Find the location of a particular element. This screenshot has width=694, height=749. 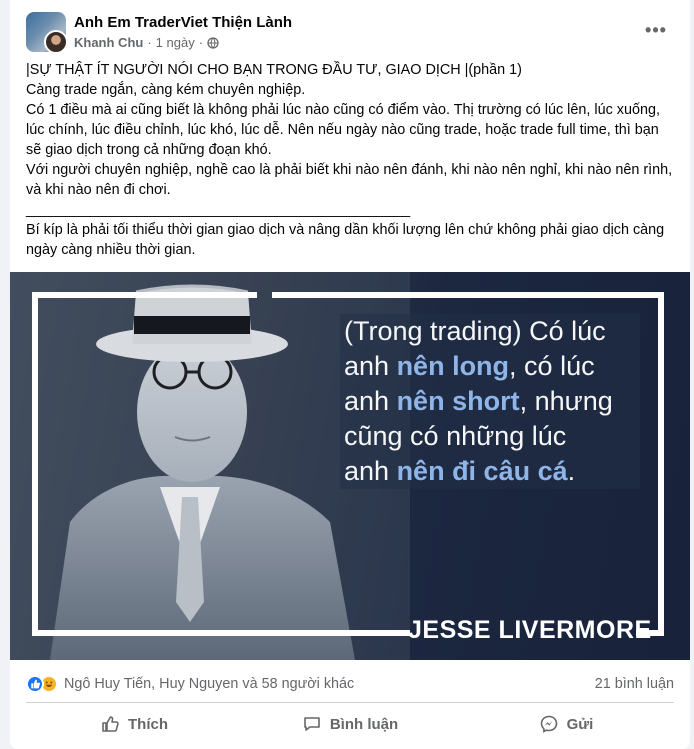

quote-line: anh nên short, nhưng is located at coordinates (490, 401).